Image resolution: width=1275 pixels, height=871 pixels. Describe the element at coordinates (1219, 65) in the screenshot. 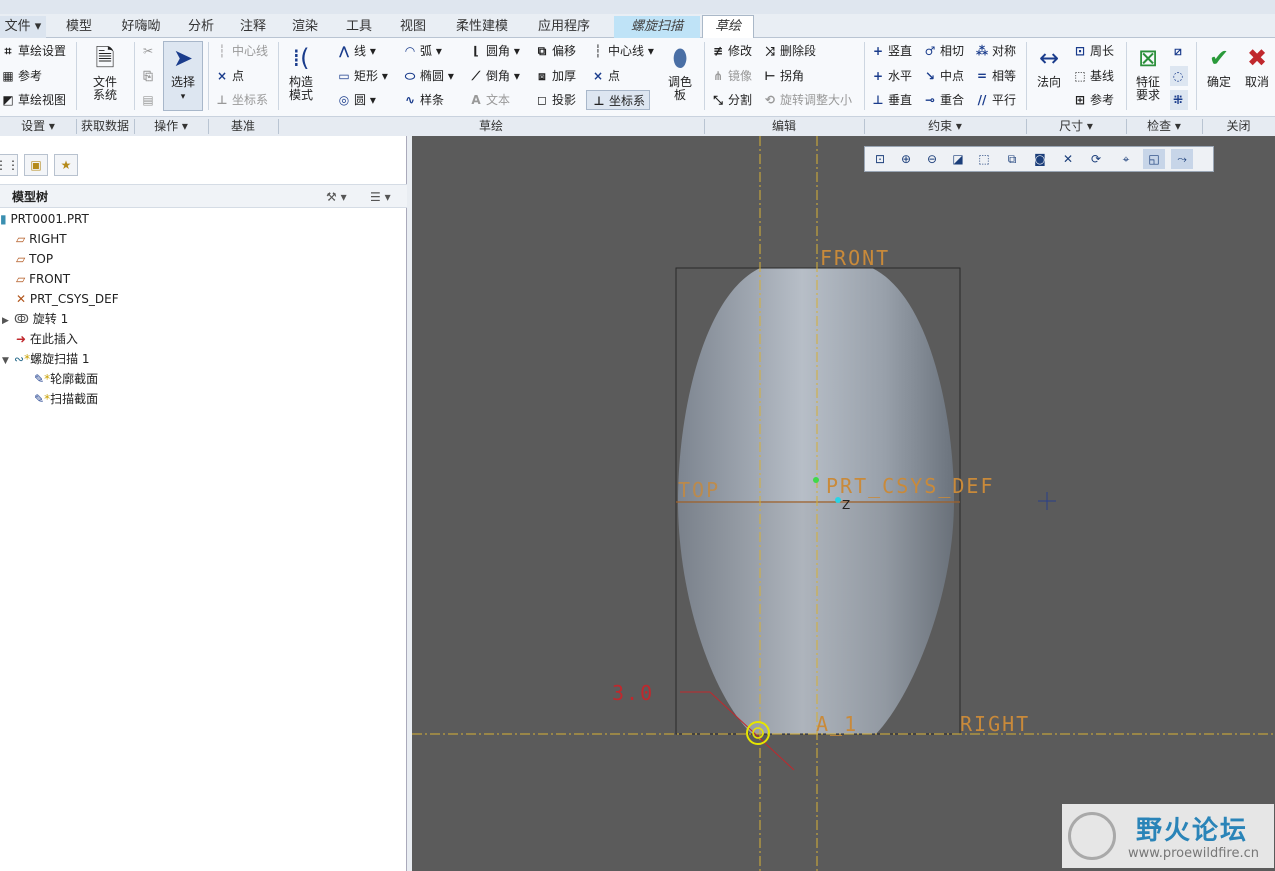

I see `ok-button: ✔ 确定` at that location.